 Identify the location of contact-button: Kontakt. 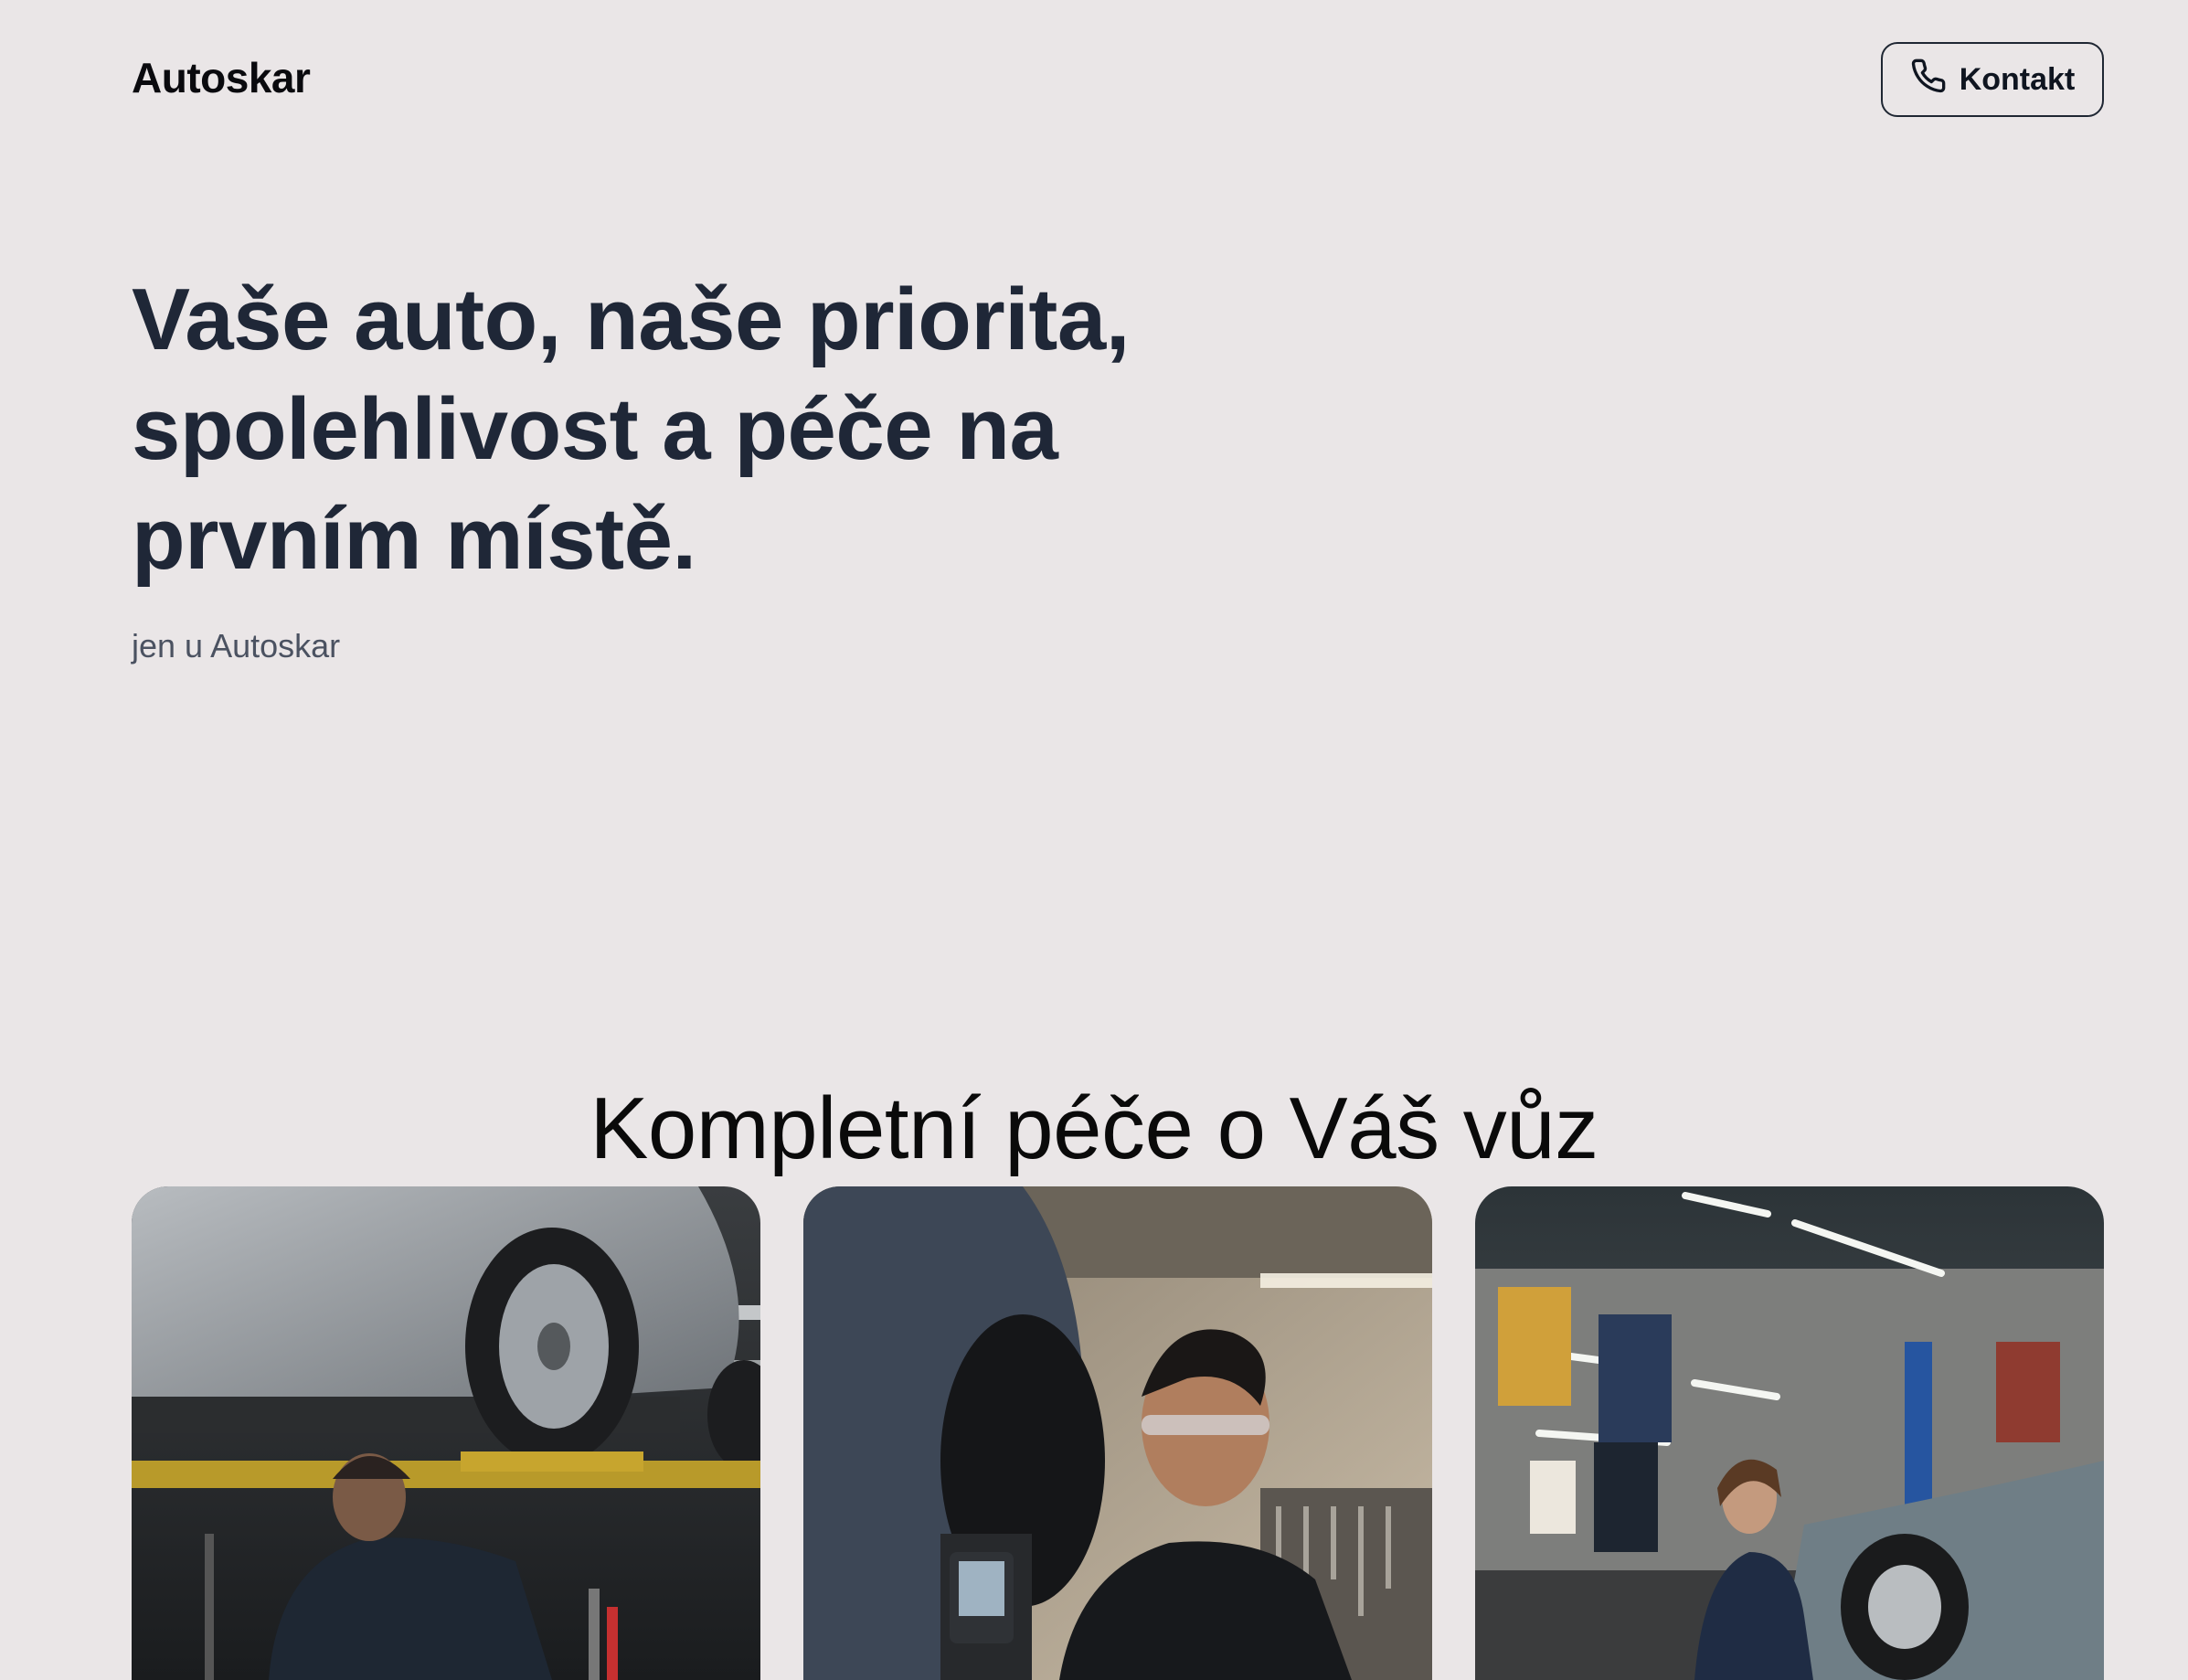
(1992, 80).